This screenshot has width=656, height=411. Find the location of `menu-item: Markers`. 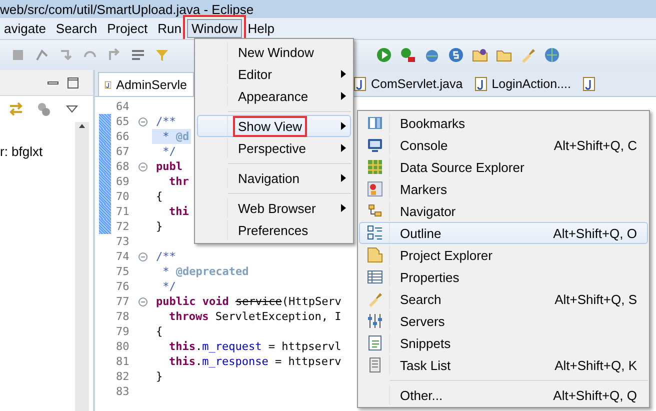

menu-item: Markers is located at coordinates (503, 189).